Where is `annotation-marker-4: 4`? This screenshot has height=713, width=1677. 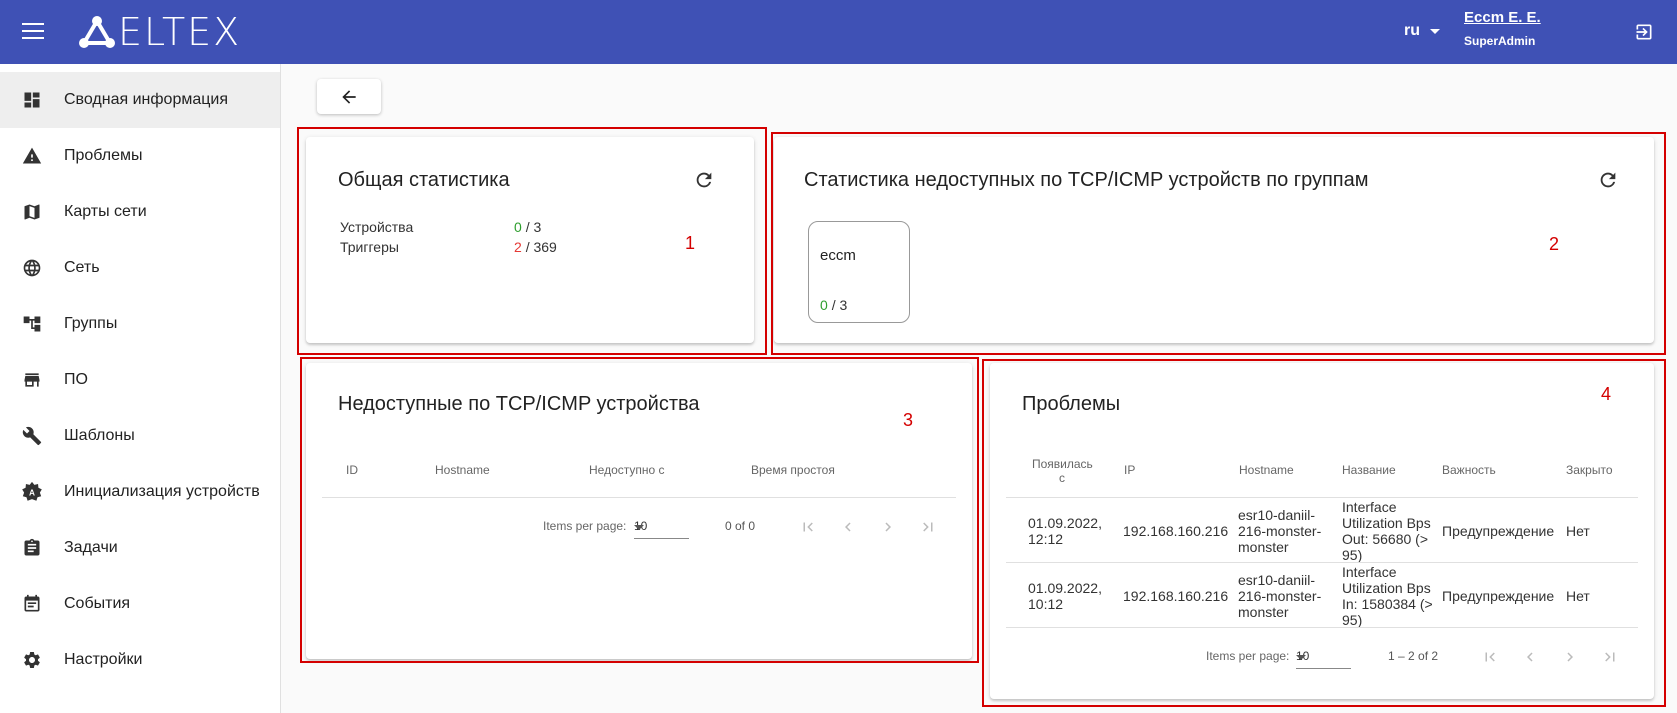 annotation-marker-4: 4 is located at coordinates (1606, 394).